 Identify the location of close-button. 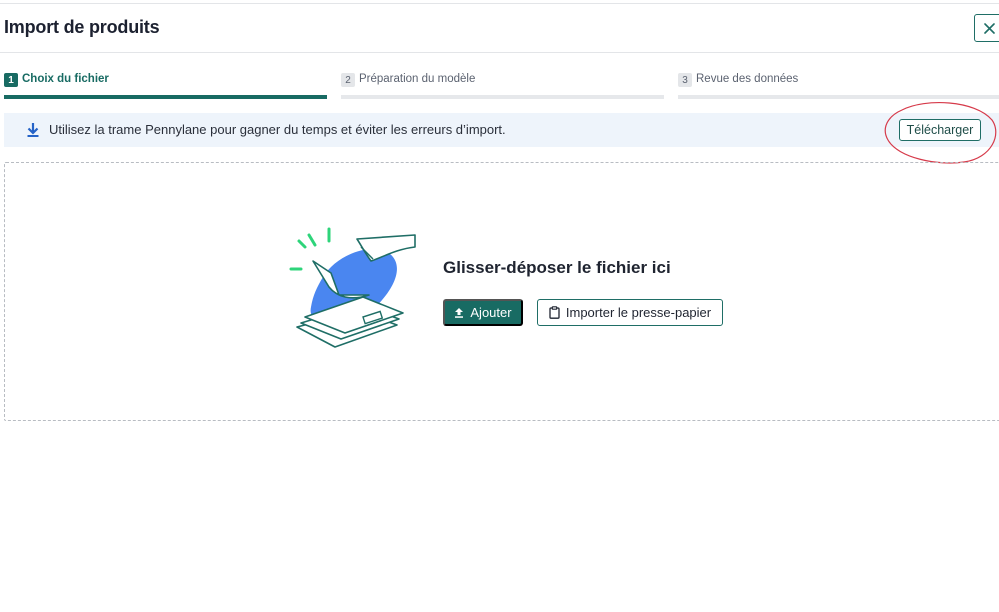
(986, 28).